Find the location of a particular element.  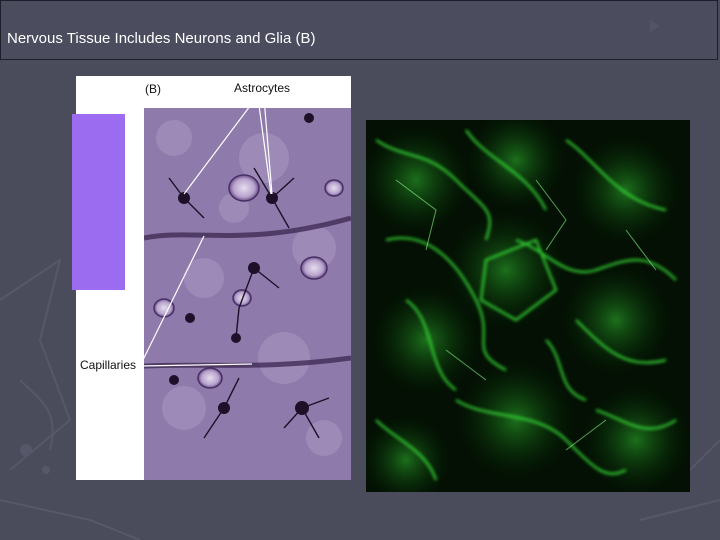

astrocytes-label: Astrocytes is located at coordinates (262, 88).